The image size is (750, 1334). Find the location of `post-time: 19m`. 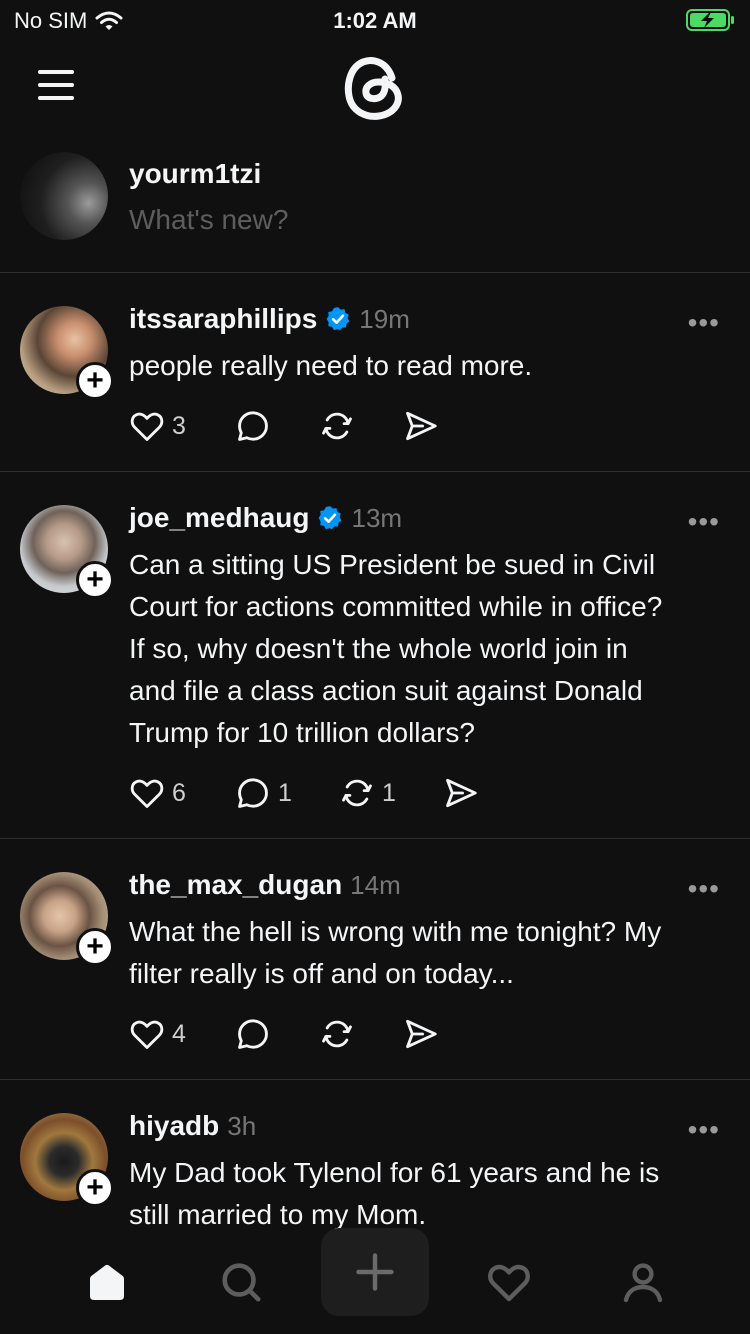

post-time: 19m is located at coordinates (384, 318).